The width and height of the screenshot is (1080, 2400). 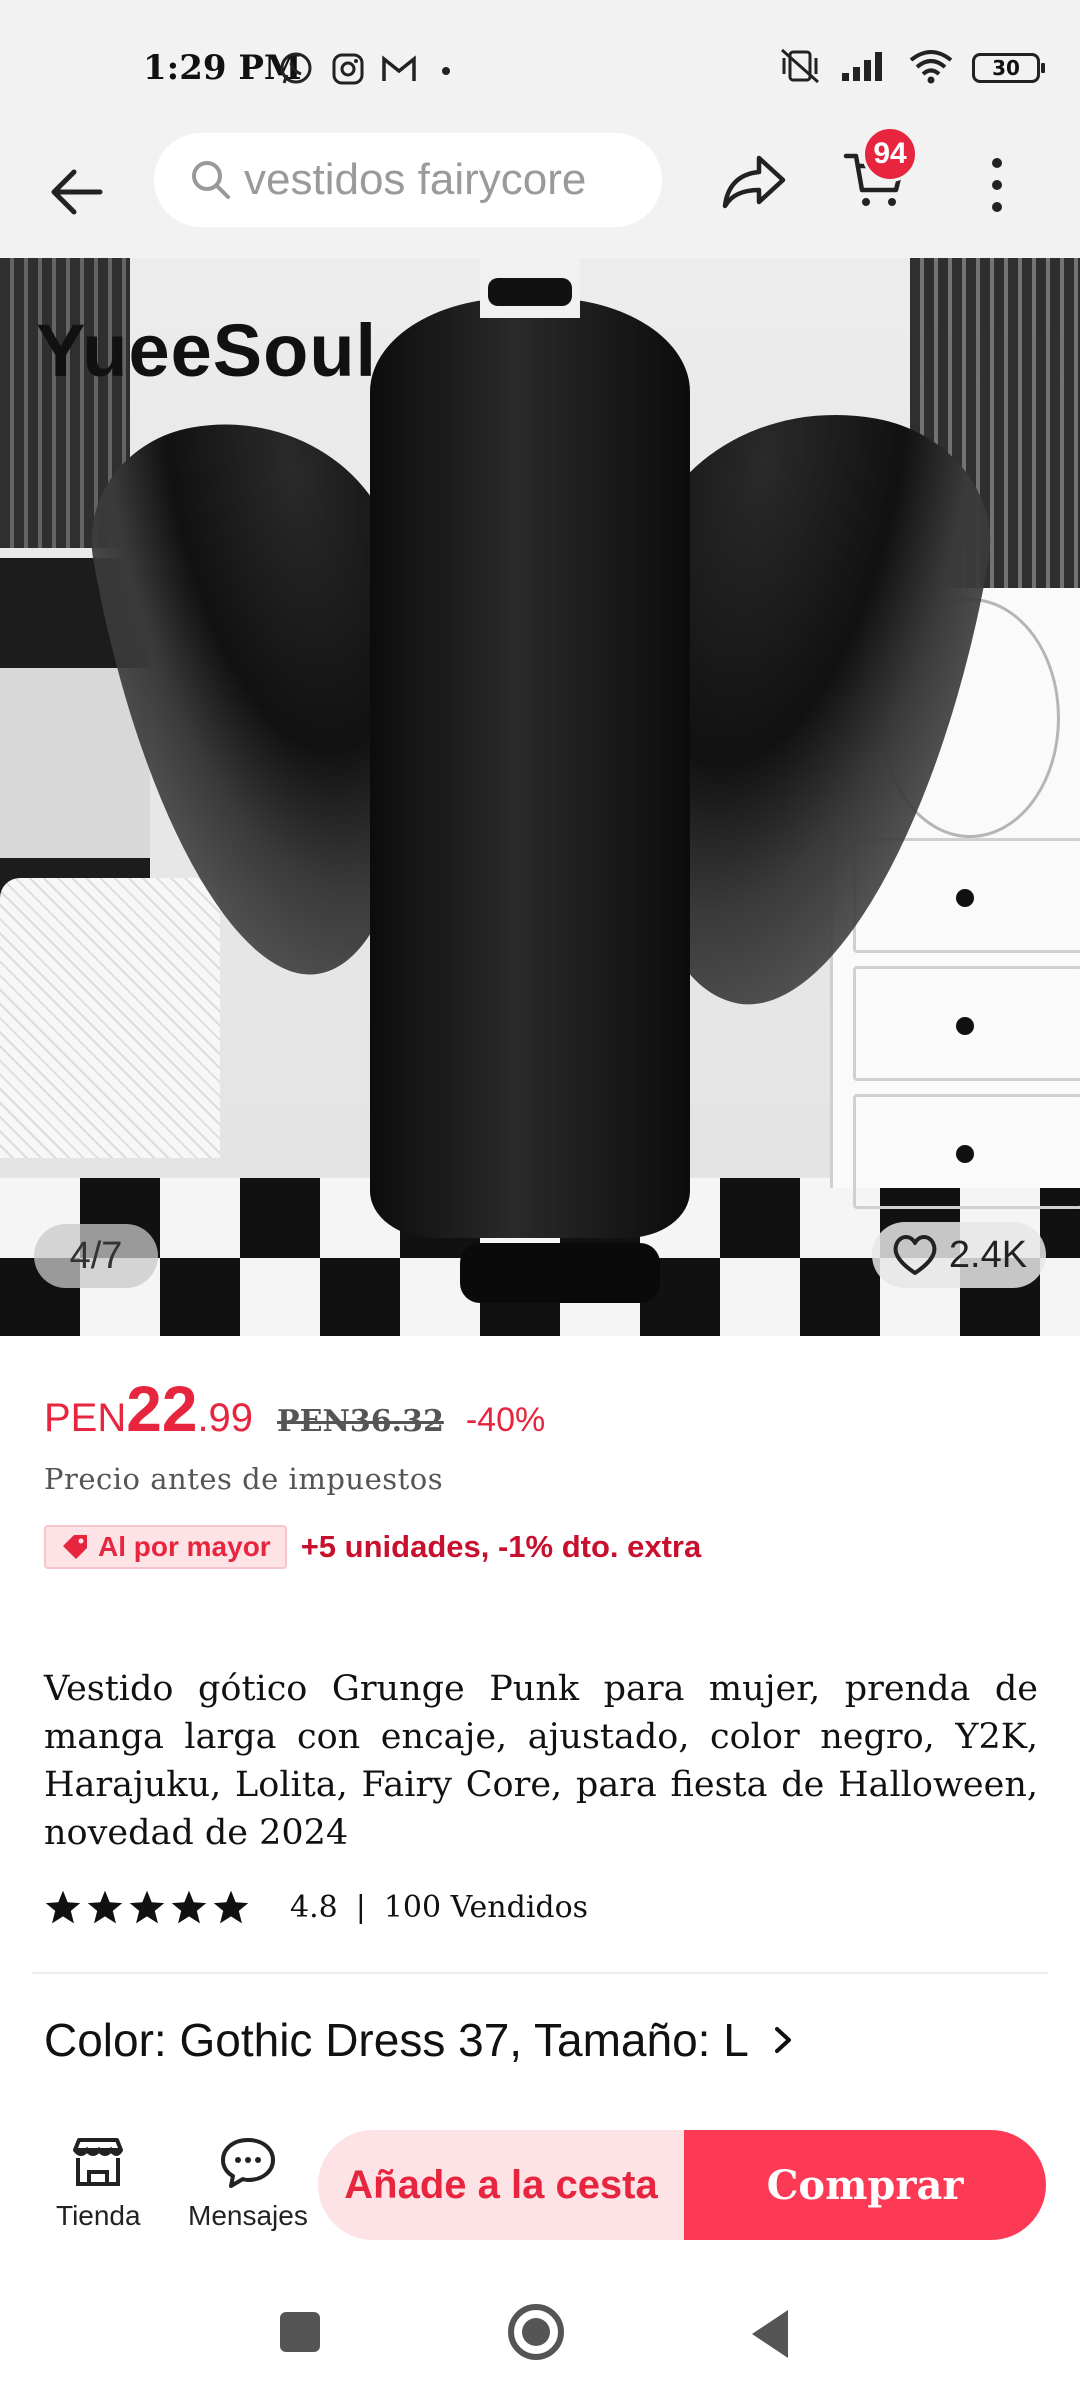 What do you see at coordinates (96, 1256) in the screenshot?
I see `image-page-indicator: 4/7` at bounding box center [96, 1256].